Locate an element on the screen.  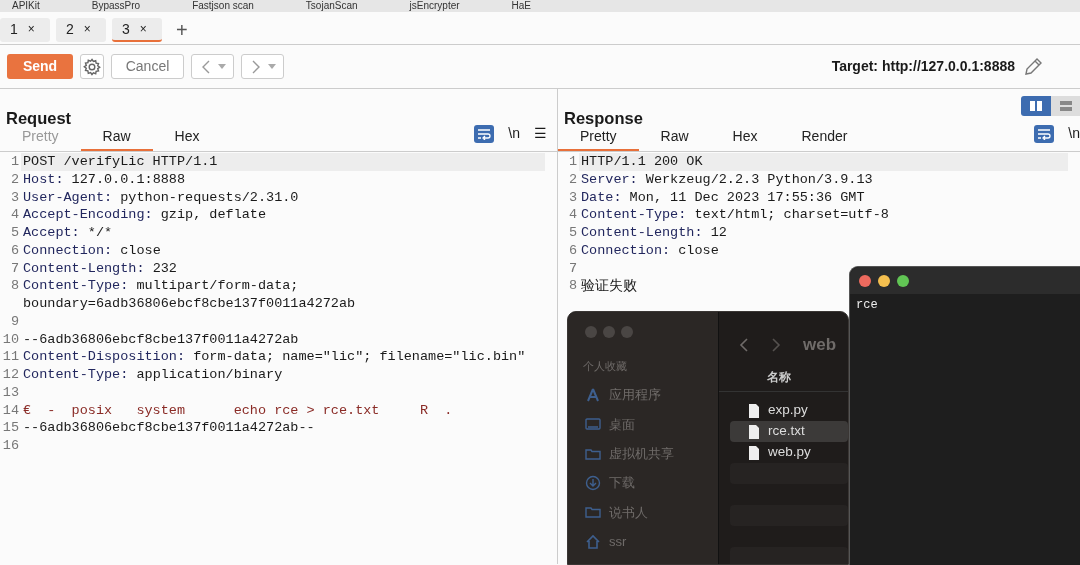
code-line: Date: Mon, 11 Dec 2023 17:55:36 GMT is located at coordinates (723, 197).